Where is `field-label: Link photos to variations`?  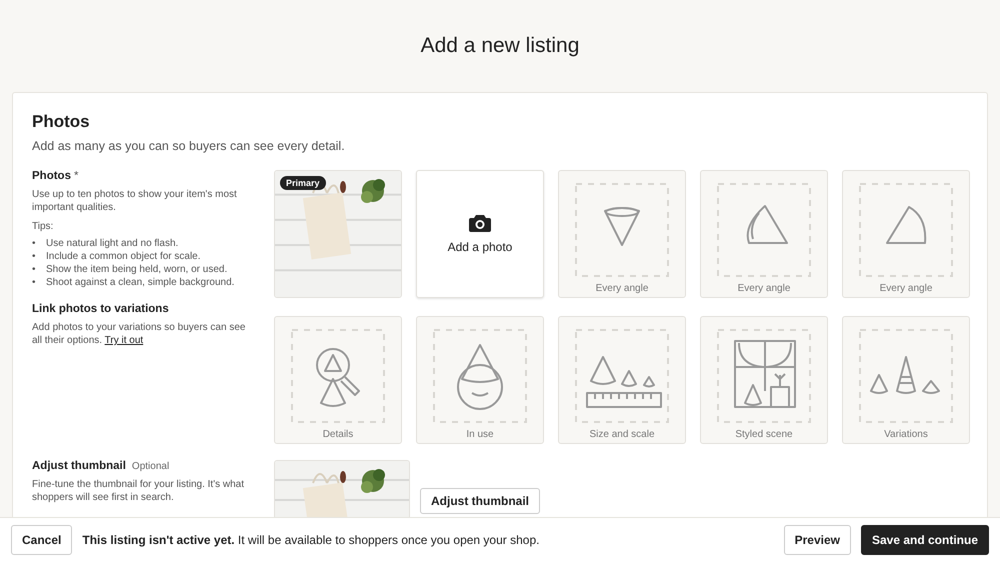
field-label: Link photos to variations is located at coordinates (101, 309).